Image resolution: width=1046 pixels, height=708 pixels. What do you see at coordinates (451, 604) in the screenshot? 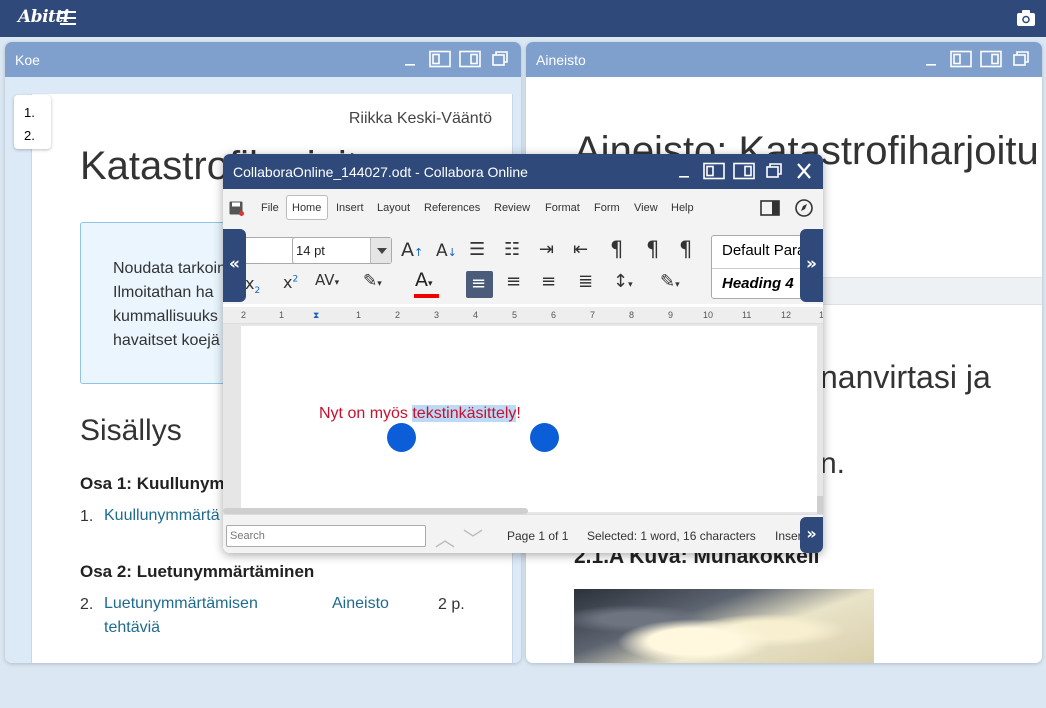
I see `part2-points: 2 p.` at bounding box center [451, 604].